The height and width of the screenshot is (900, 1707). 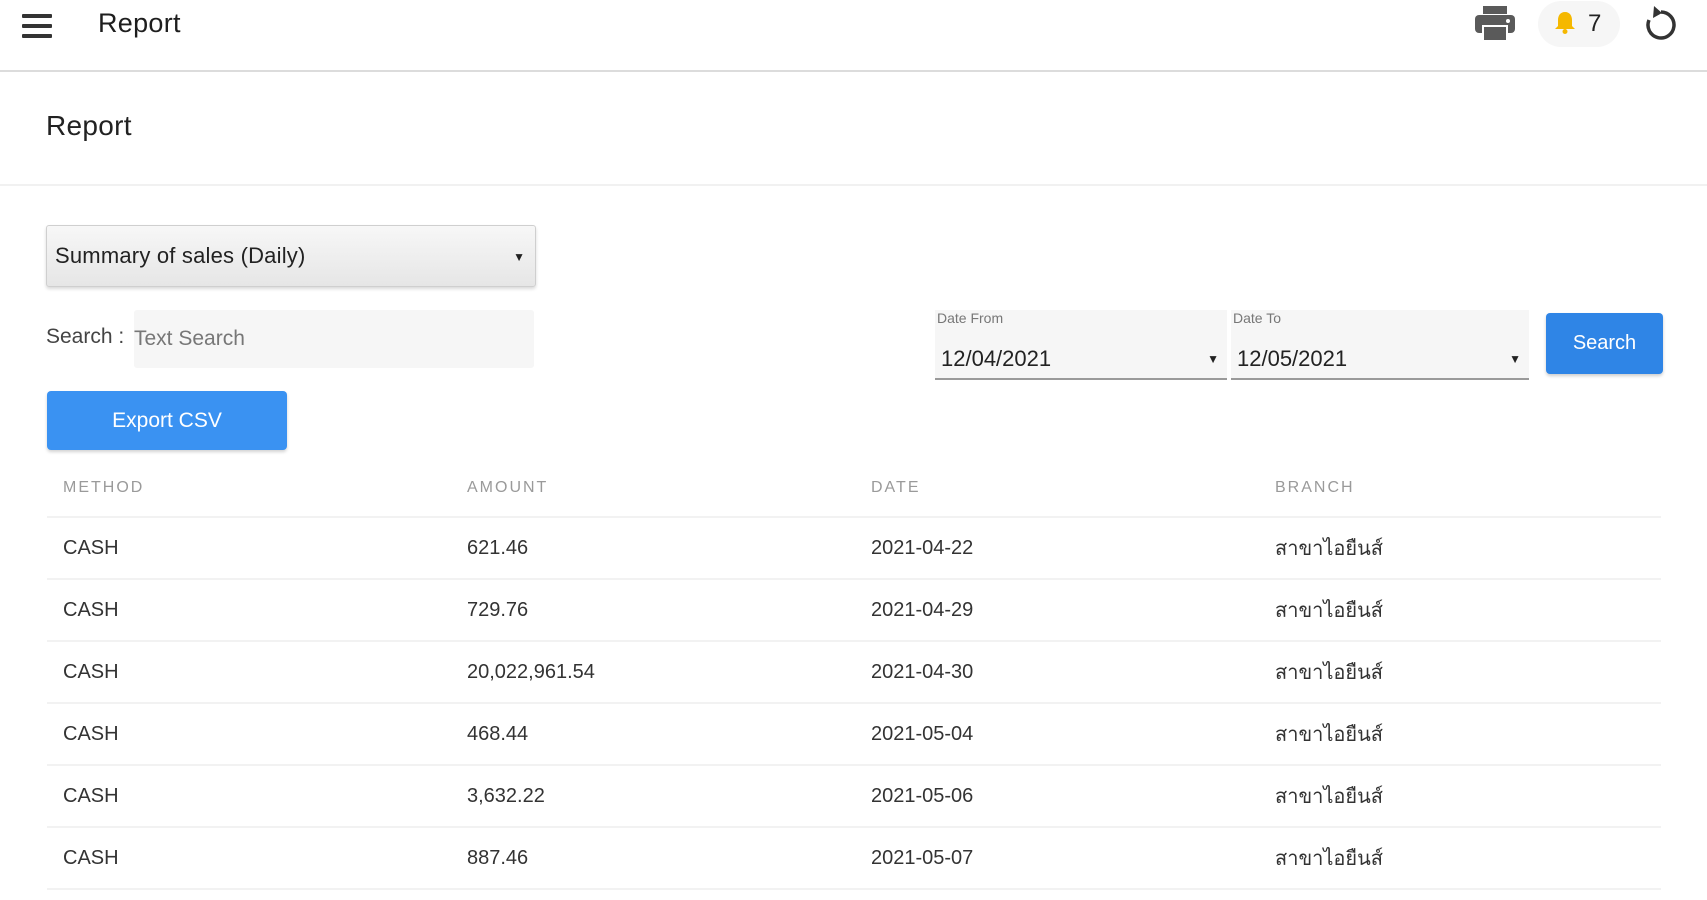 What do you see at coordinates (498, 609) in the screenshot?
I see `cell-amount: 729.76` at bounding box center [498, 609].